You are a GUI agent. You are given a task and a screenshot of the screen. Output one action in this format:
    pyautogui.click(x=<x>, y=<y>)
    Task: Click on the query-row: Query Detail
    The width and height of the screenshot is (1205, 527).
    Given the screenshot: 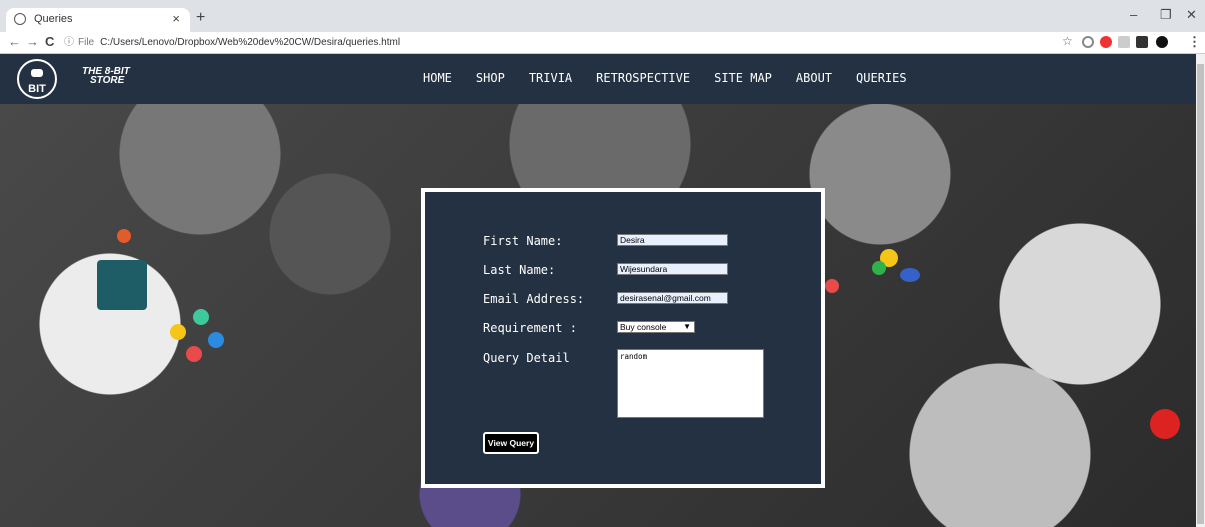 What is the action you would take?
    pyautogui.click(x=526, y=358)
    